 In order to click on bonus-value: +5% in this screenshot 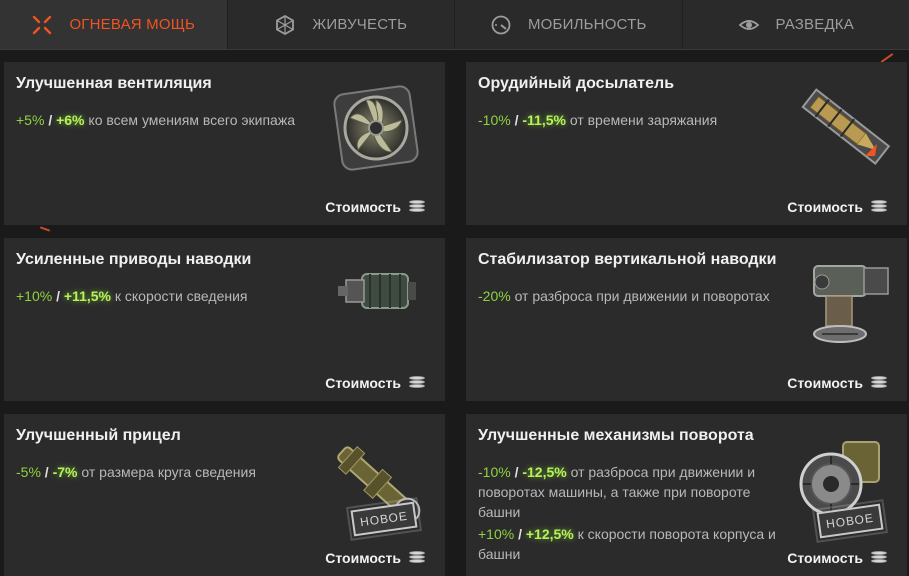, I will do `click(30, 120)`.